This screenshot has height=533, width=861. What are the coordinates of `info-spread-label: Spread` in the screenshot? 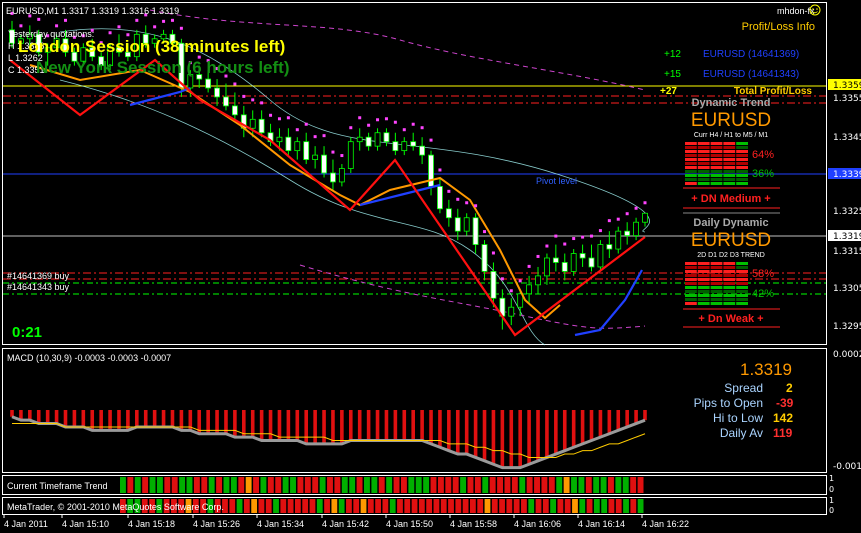 It's located at (743, 388).